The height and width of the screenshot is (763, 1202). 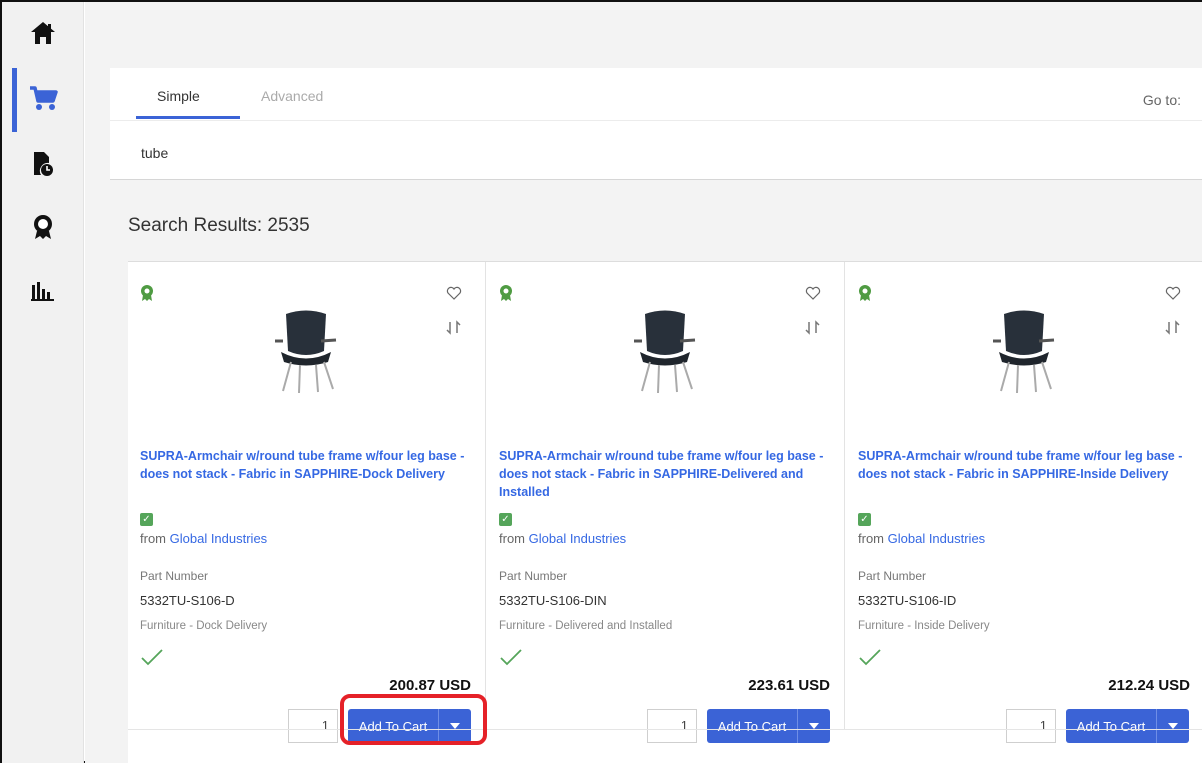 I want to click on price-amount: 200.87, so click(x=412, y=685).